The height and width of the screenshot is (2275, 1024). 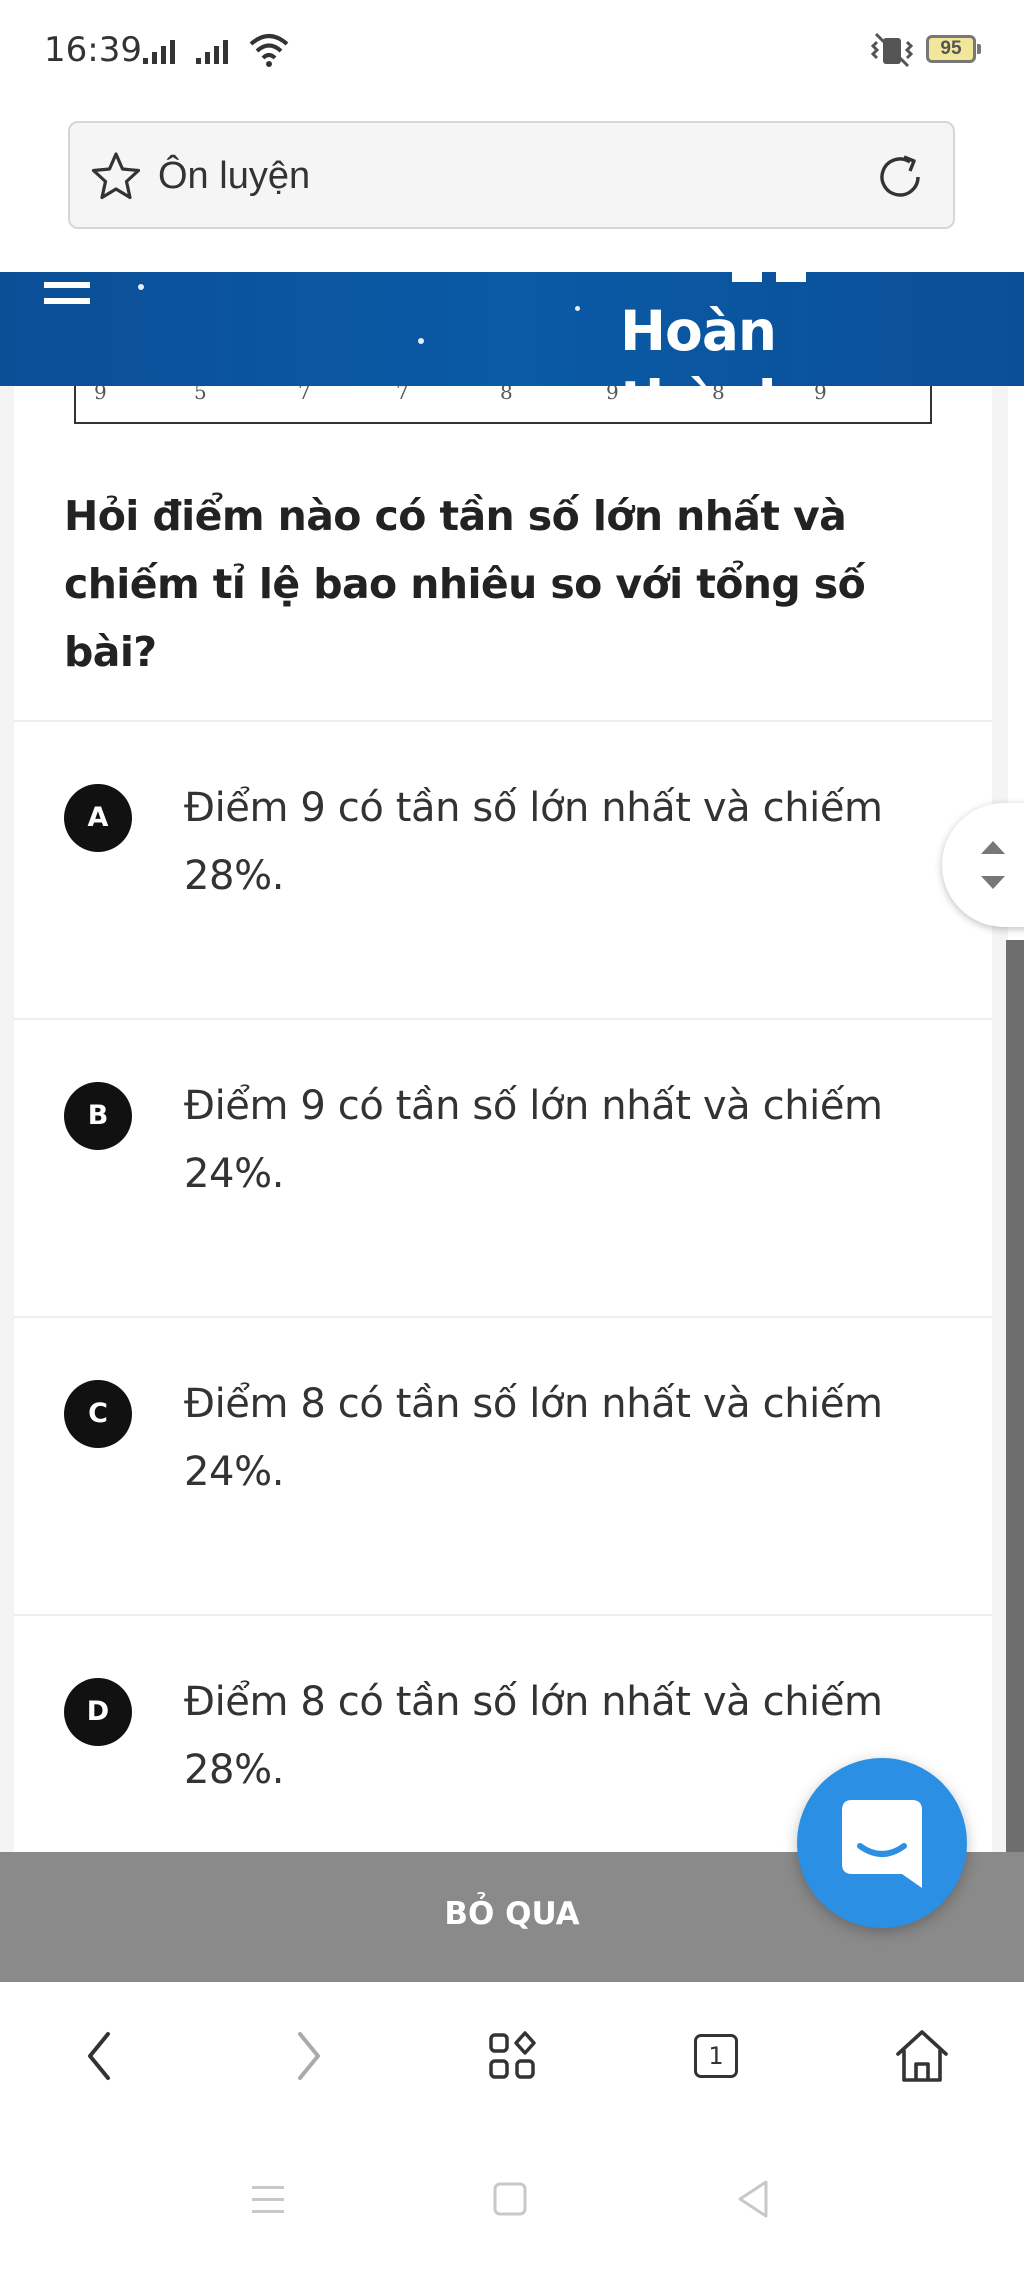 I want to click on caret-up-icon, so click(x=993, y=847).